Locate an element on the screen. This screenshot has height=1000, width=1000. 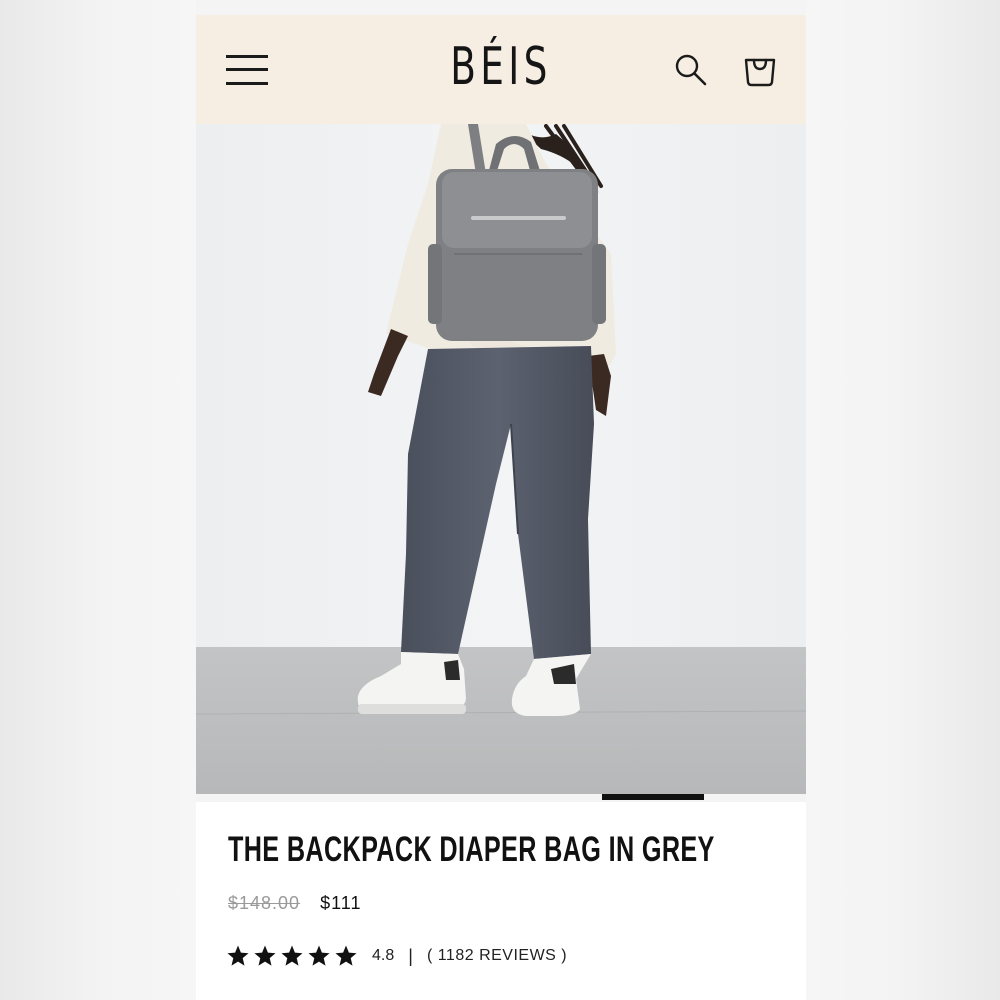
hamburger-menu-icon is located at coordinates (248, 70).